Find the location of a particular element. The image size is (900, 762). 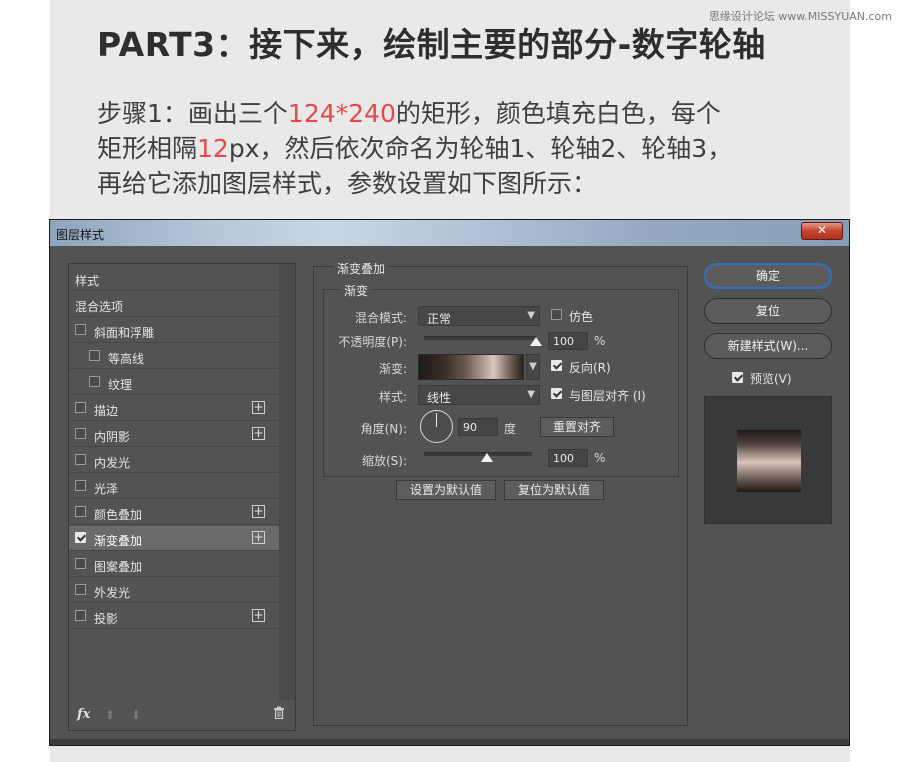

ok-button: 确定 is located at coordinates (768, 276).